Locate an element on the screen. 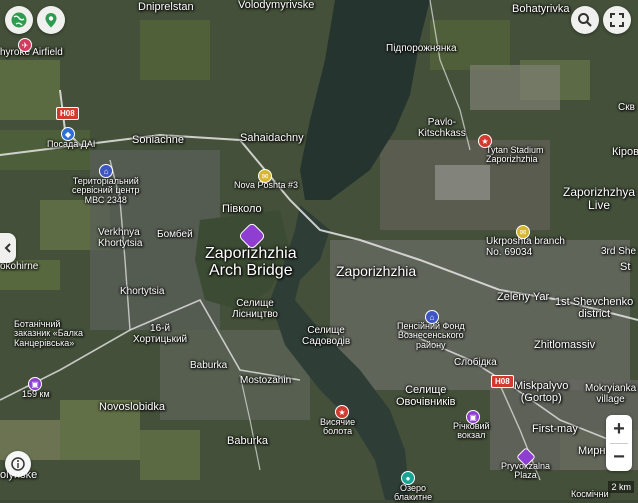 Image resolution: width=638 pixels, height=503 pixels. label-dniprelstan: Dniprelstan is located at coordinates (166, 7).